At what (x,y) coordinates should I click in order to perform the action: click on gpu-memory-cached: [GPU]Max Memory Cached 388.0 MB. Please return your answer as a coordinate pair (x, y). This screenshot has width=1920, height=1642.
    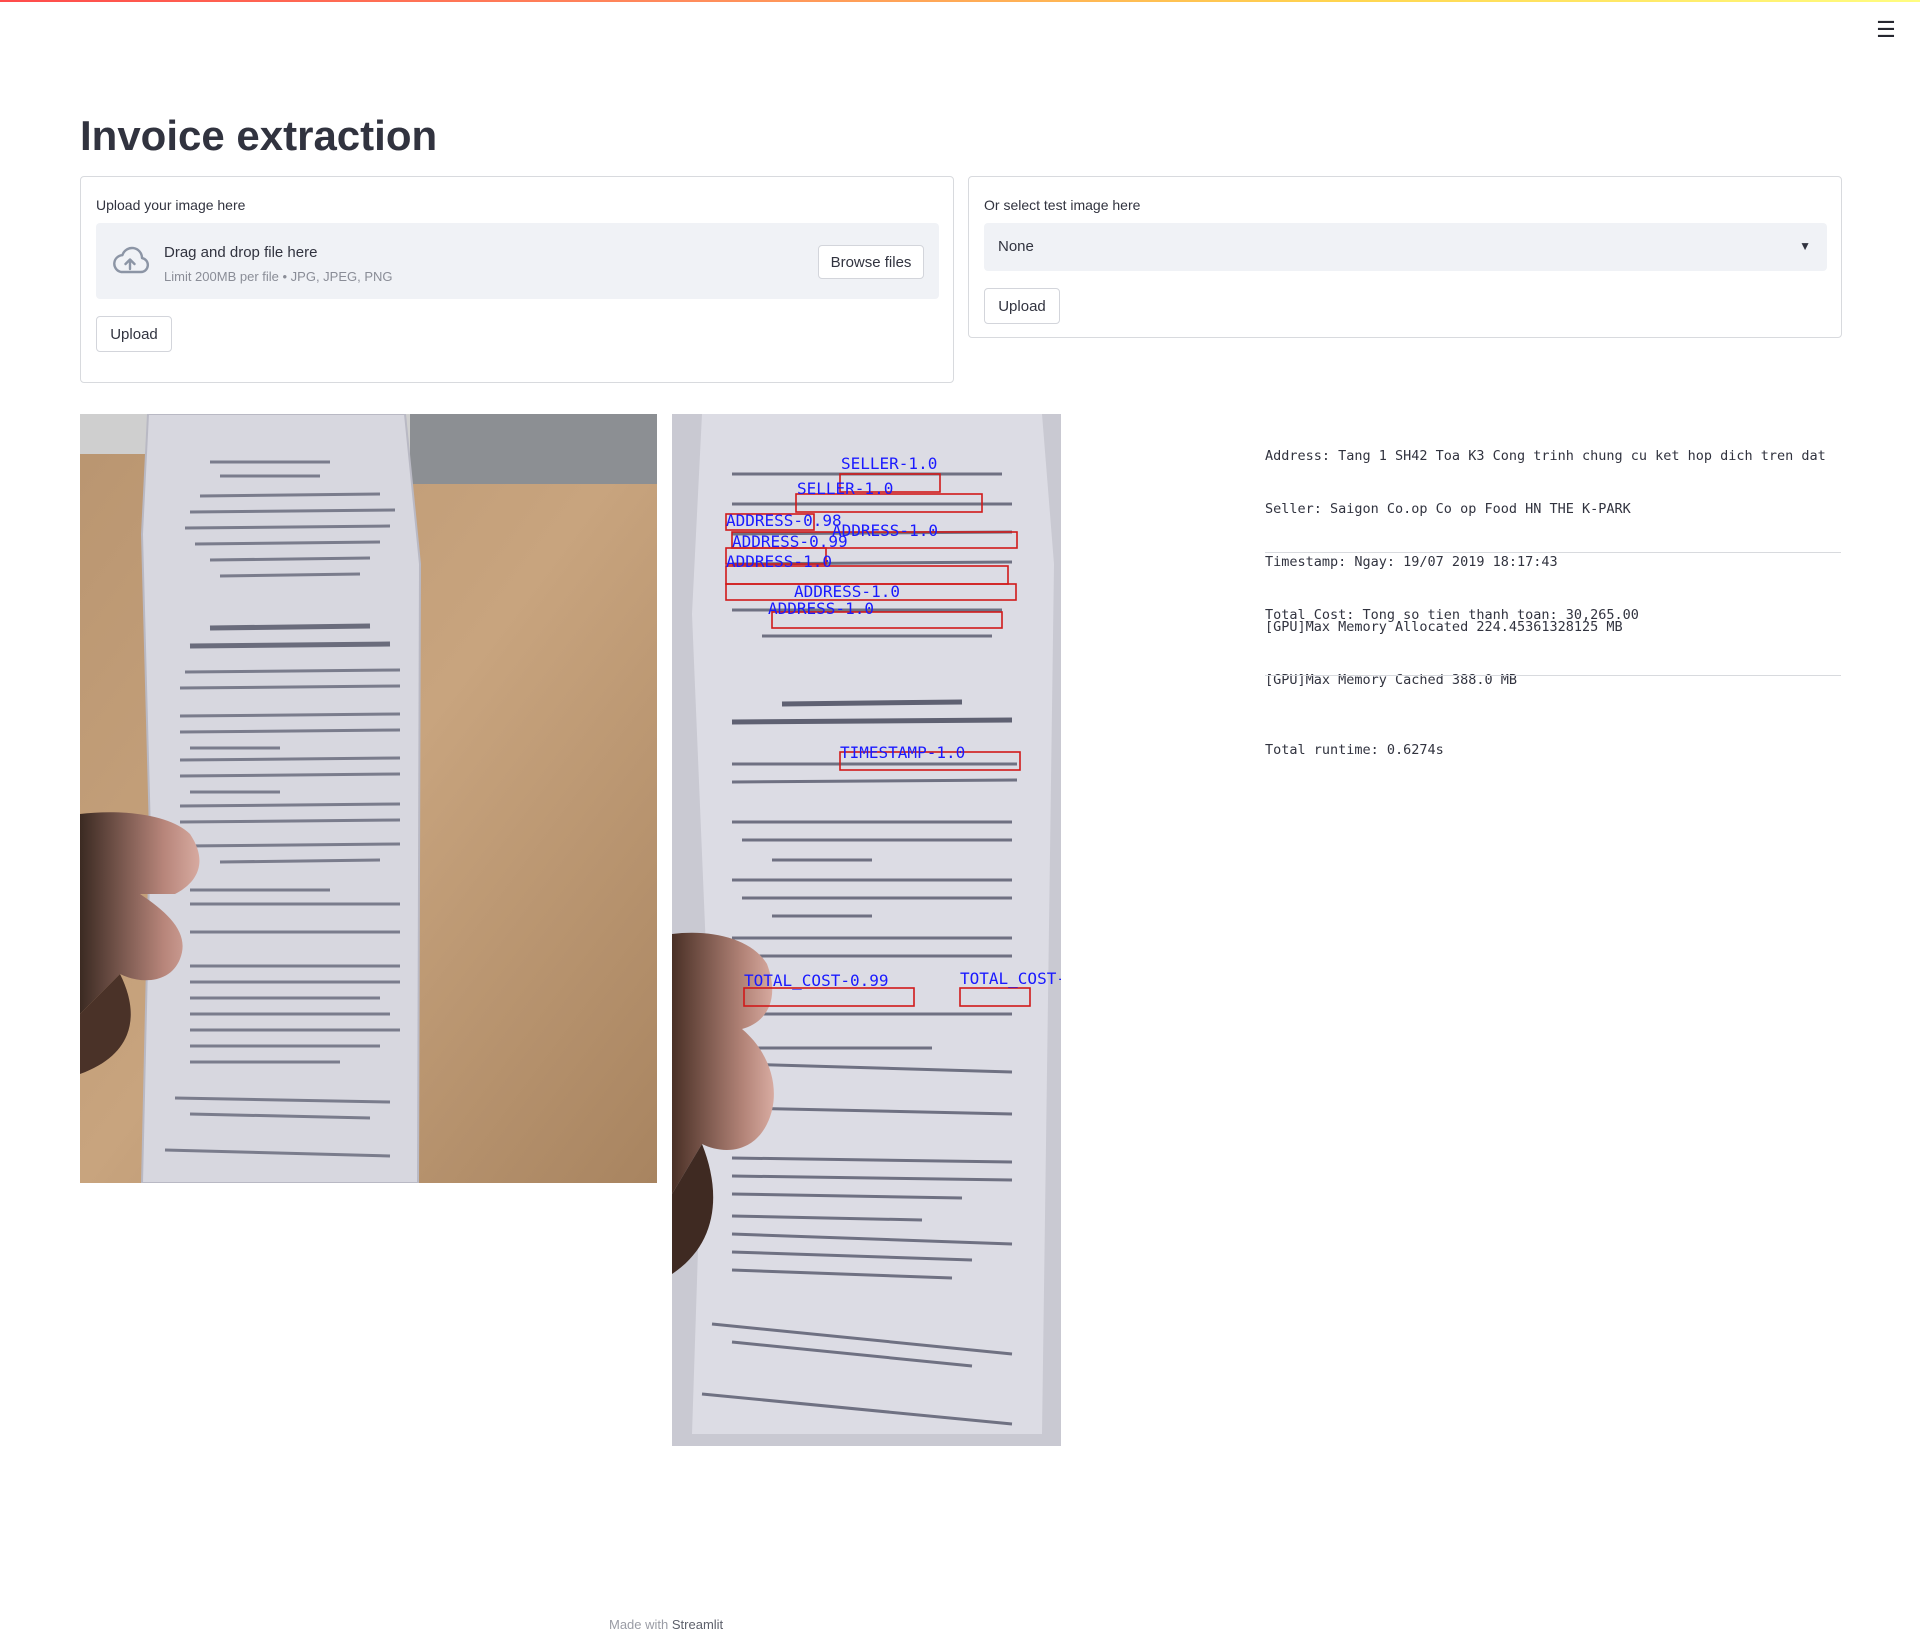
    Looking at the image, I should click on (1391, 680).